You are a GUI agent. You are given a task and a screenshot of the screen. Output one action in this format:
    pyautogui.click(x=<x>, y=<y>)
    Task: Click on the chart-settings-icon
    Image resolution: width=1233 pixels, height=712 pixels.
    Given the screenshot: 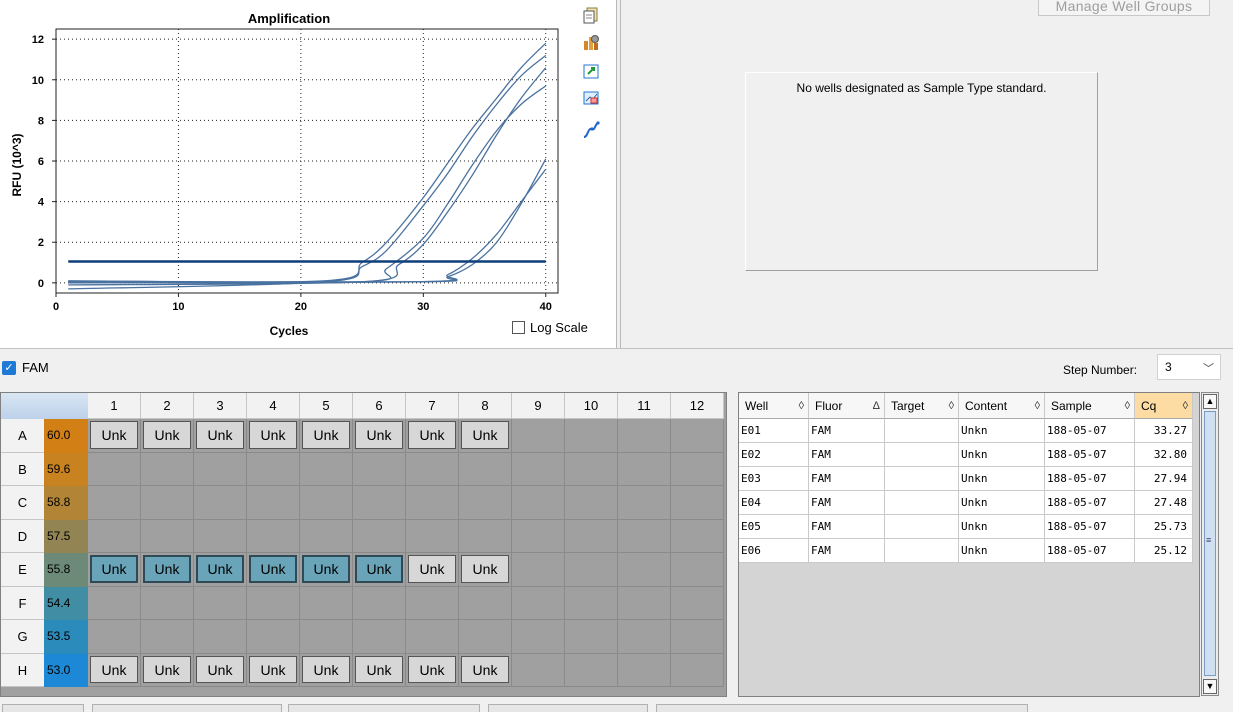 What is the action you would take?
    pyautogui.click(x=591, y=42)
    